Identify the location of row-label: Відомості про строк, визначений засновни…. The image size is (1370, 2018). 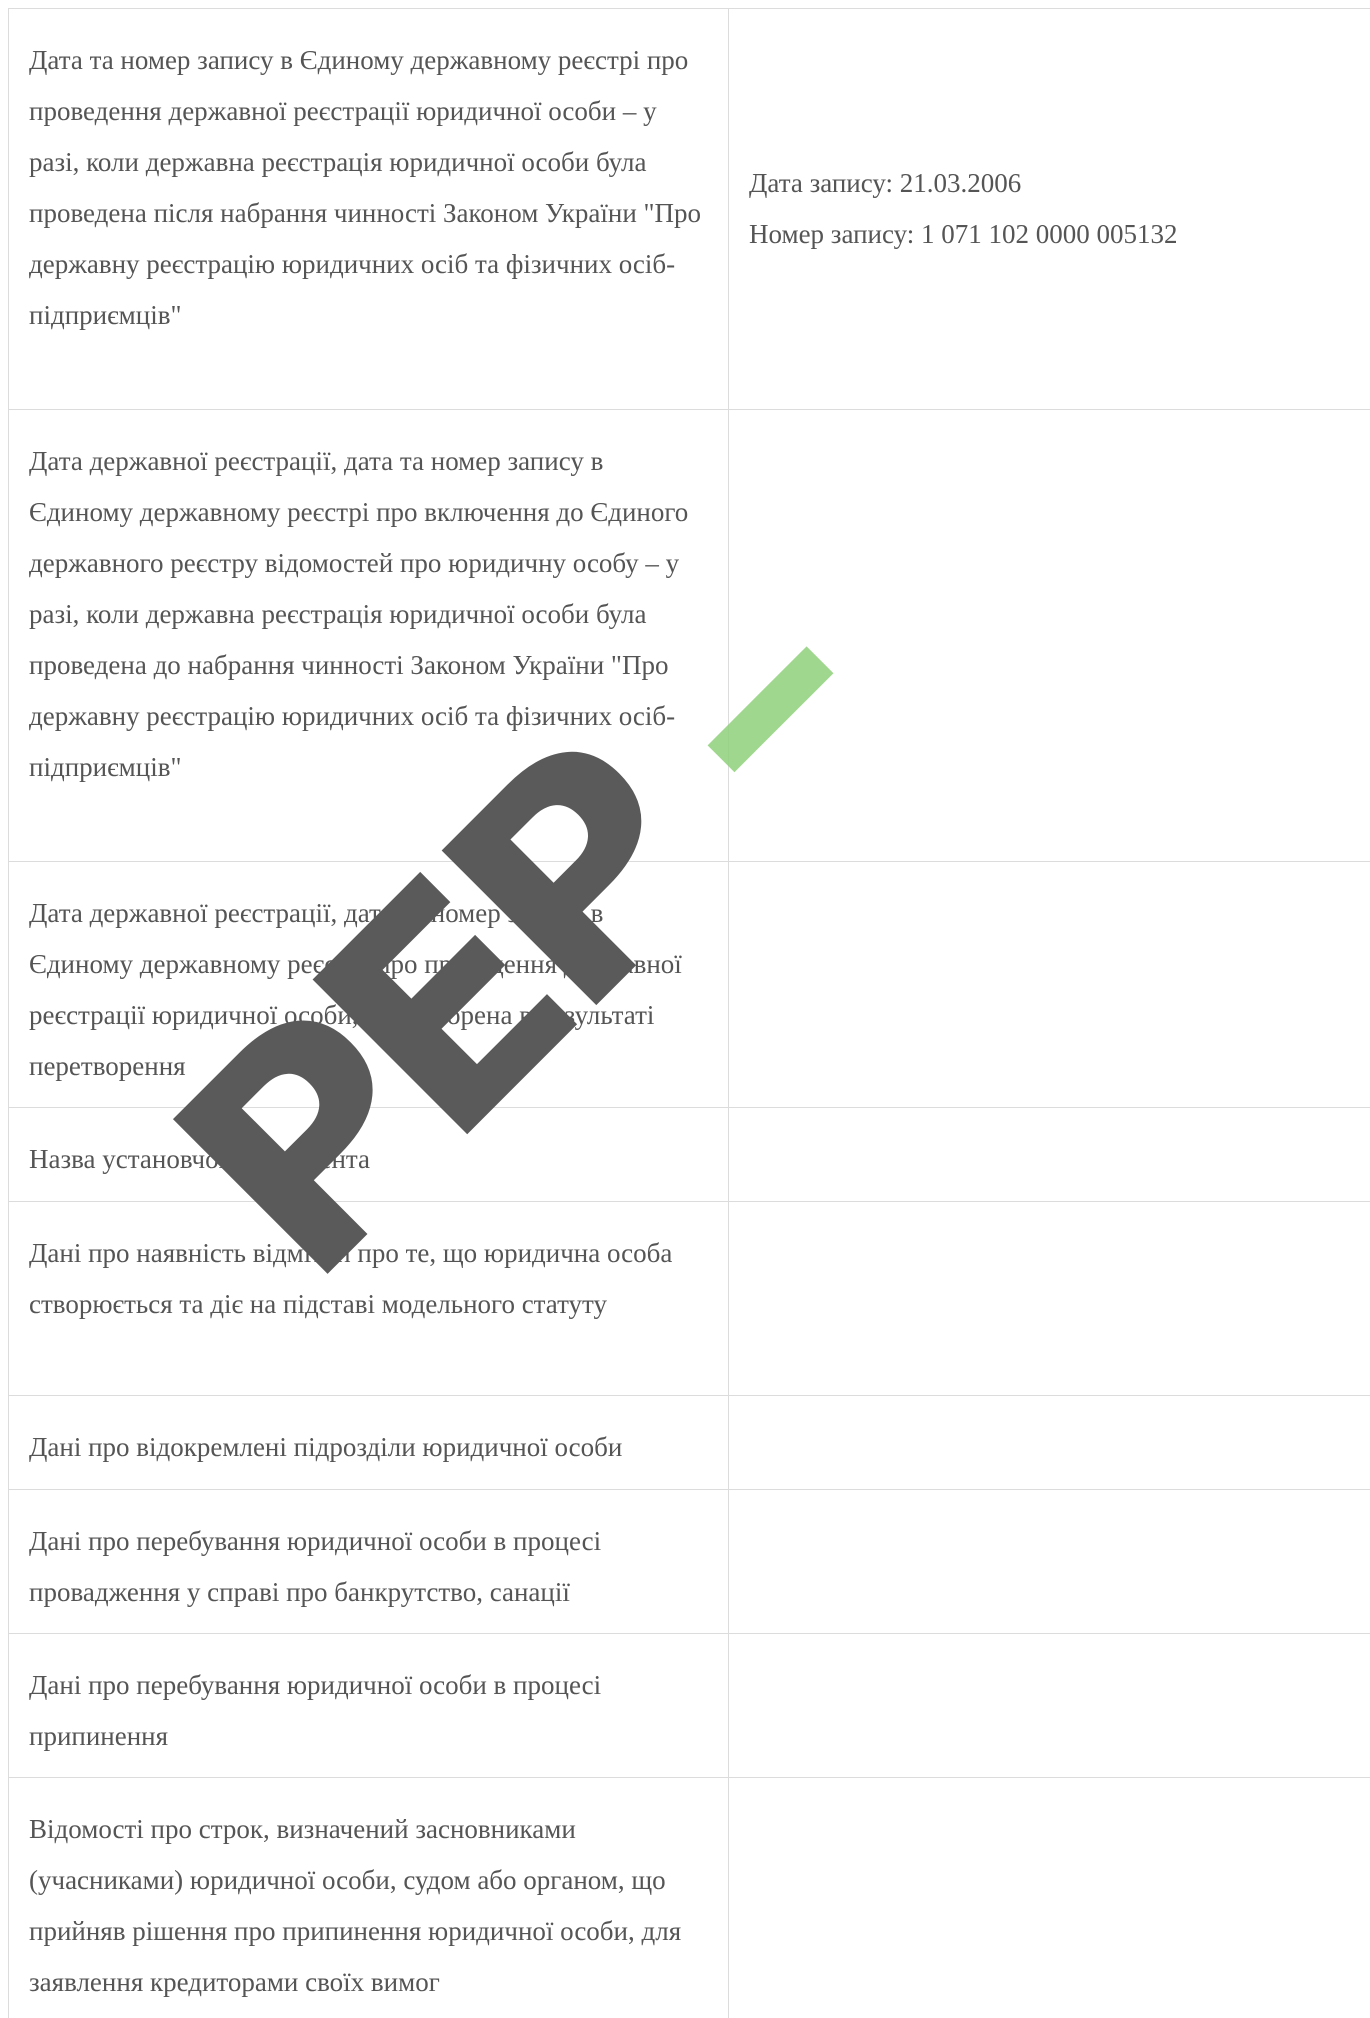
(369, 1898).